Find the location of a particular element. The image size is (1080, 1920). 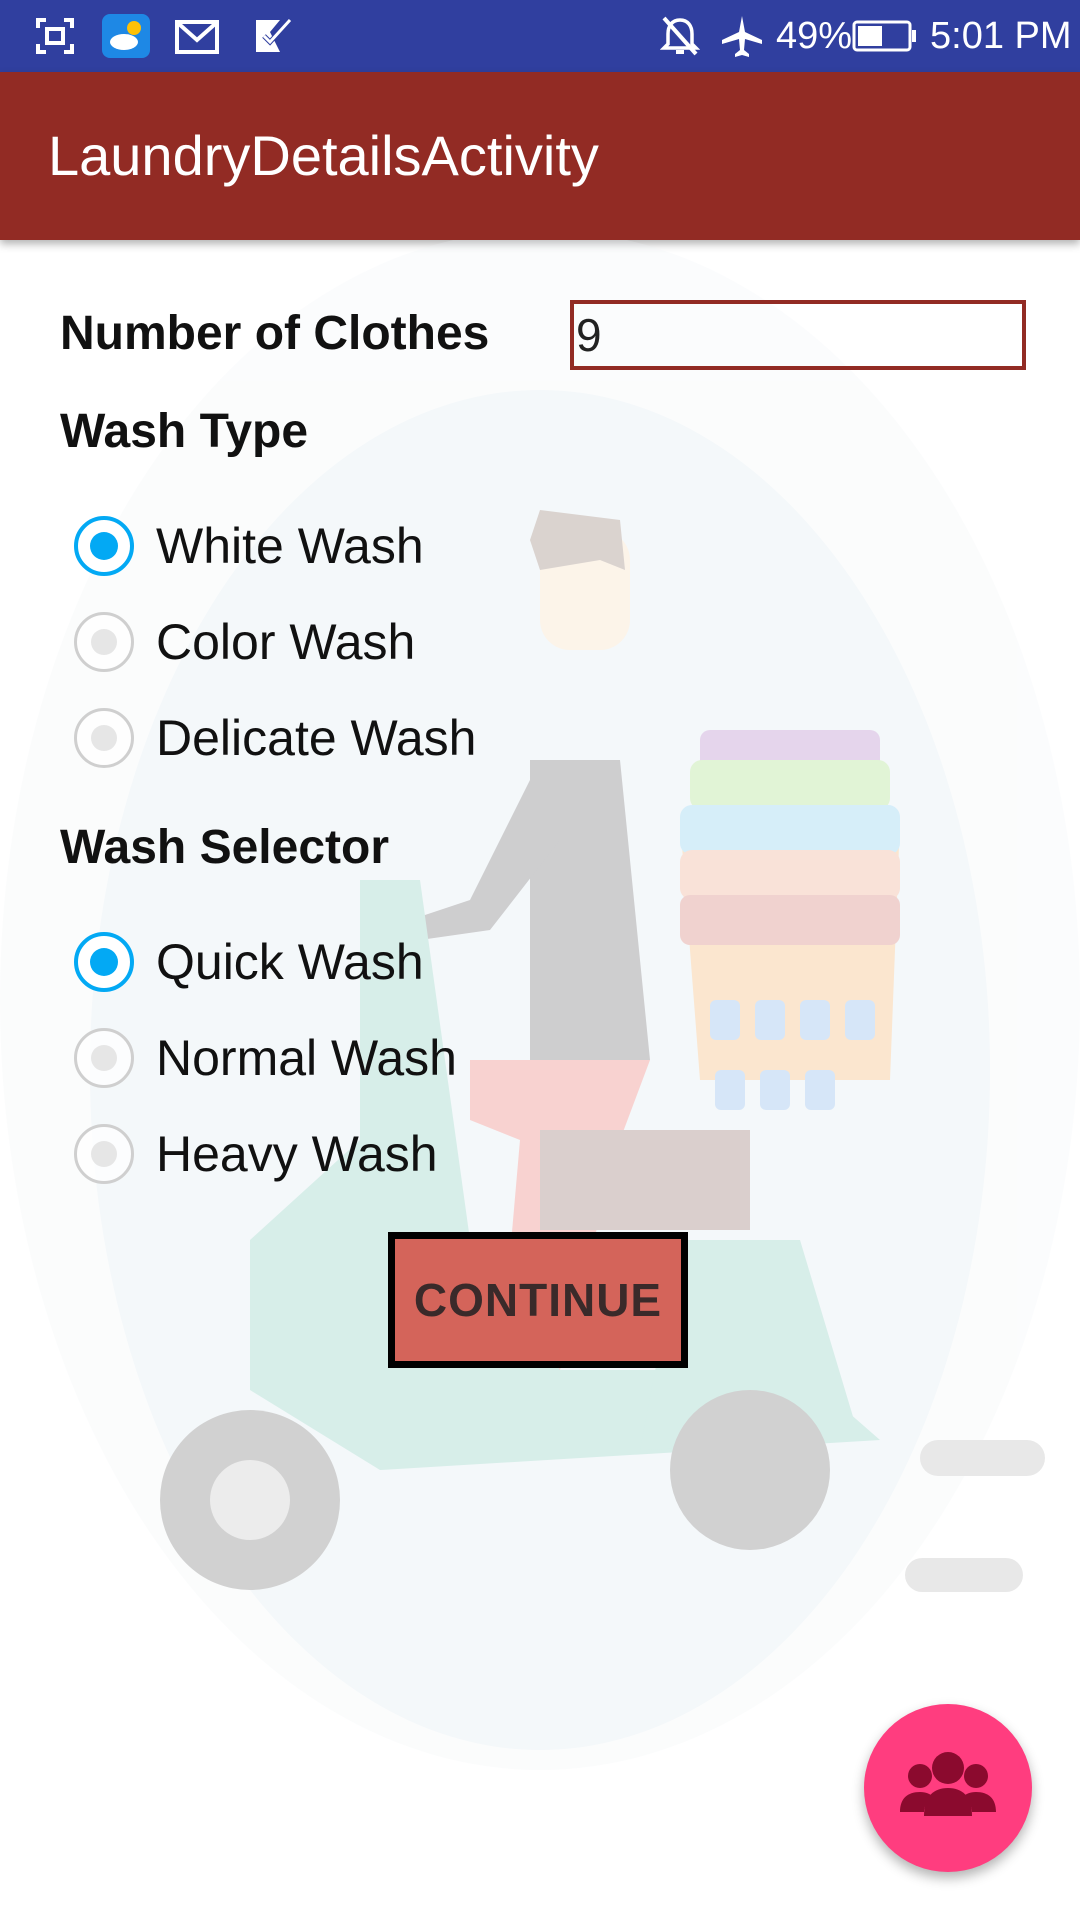

airplane-icon is located at coordinates (742, 36).